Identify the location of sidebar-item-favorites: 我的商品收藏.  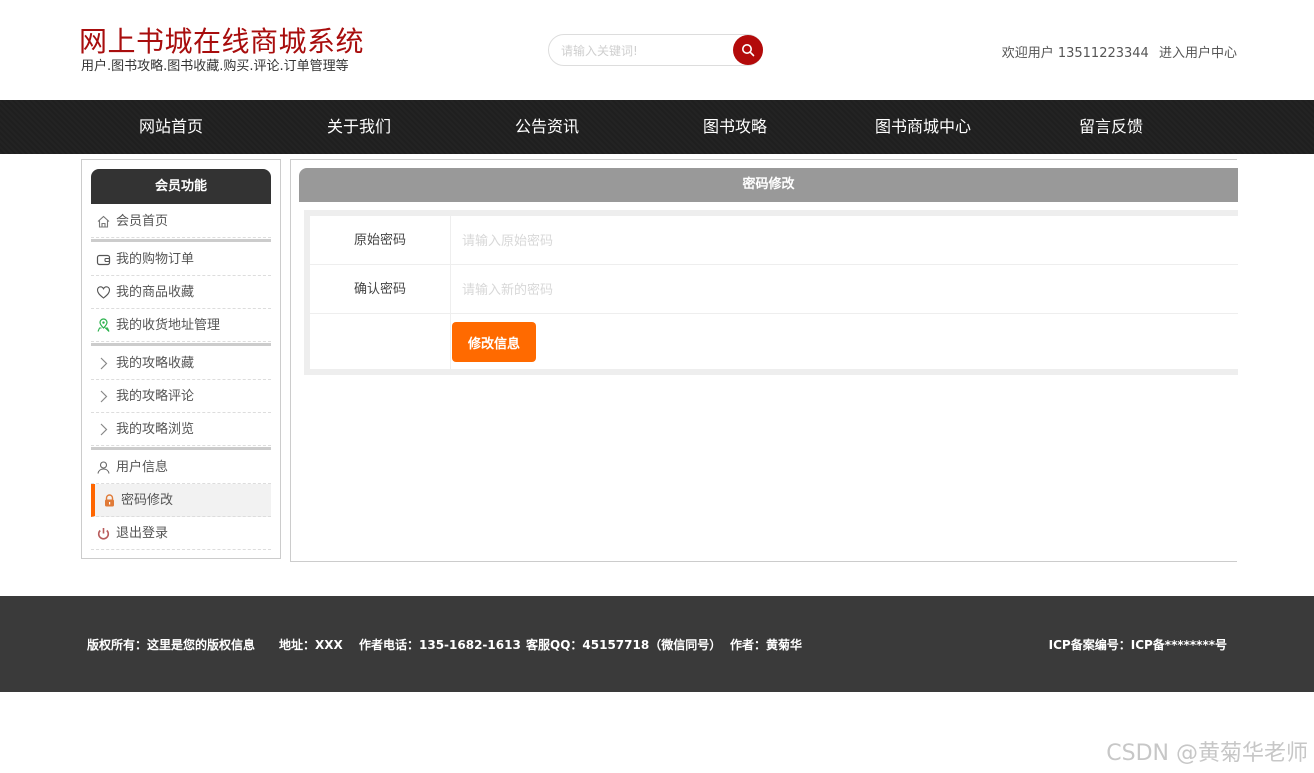
(181, 292).